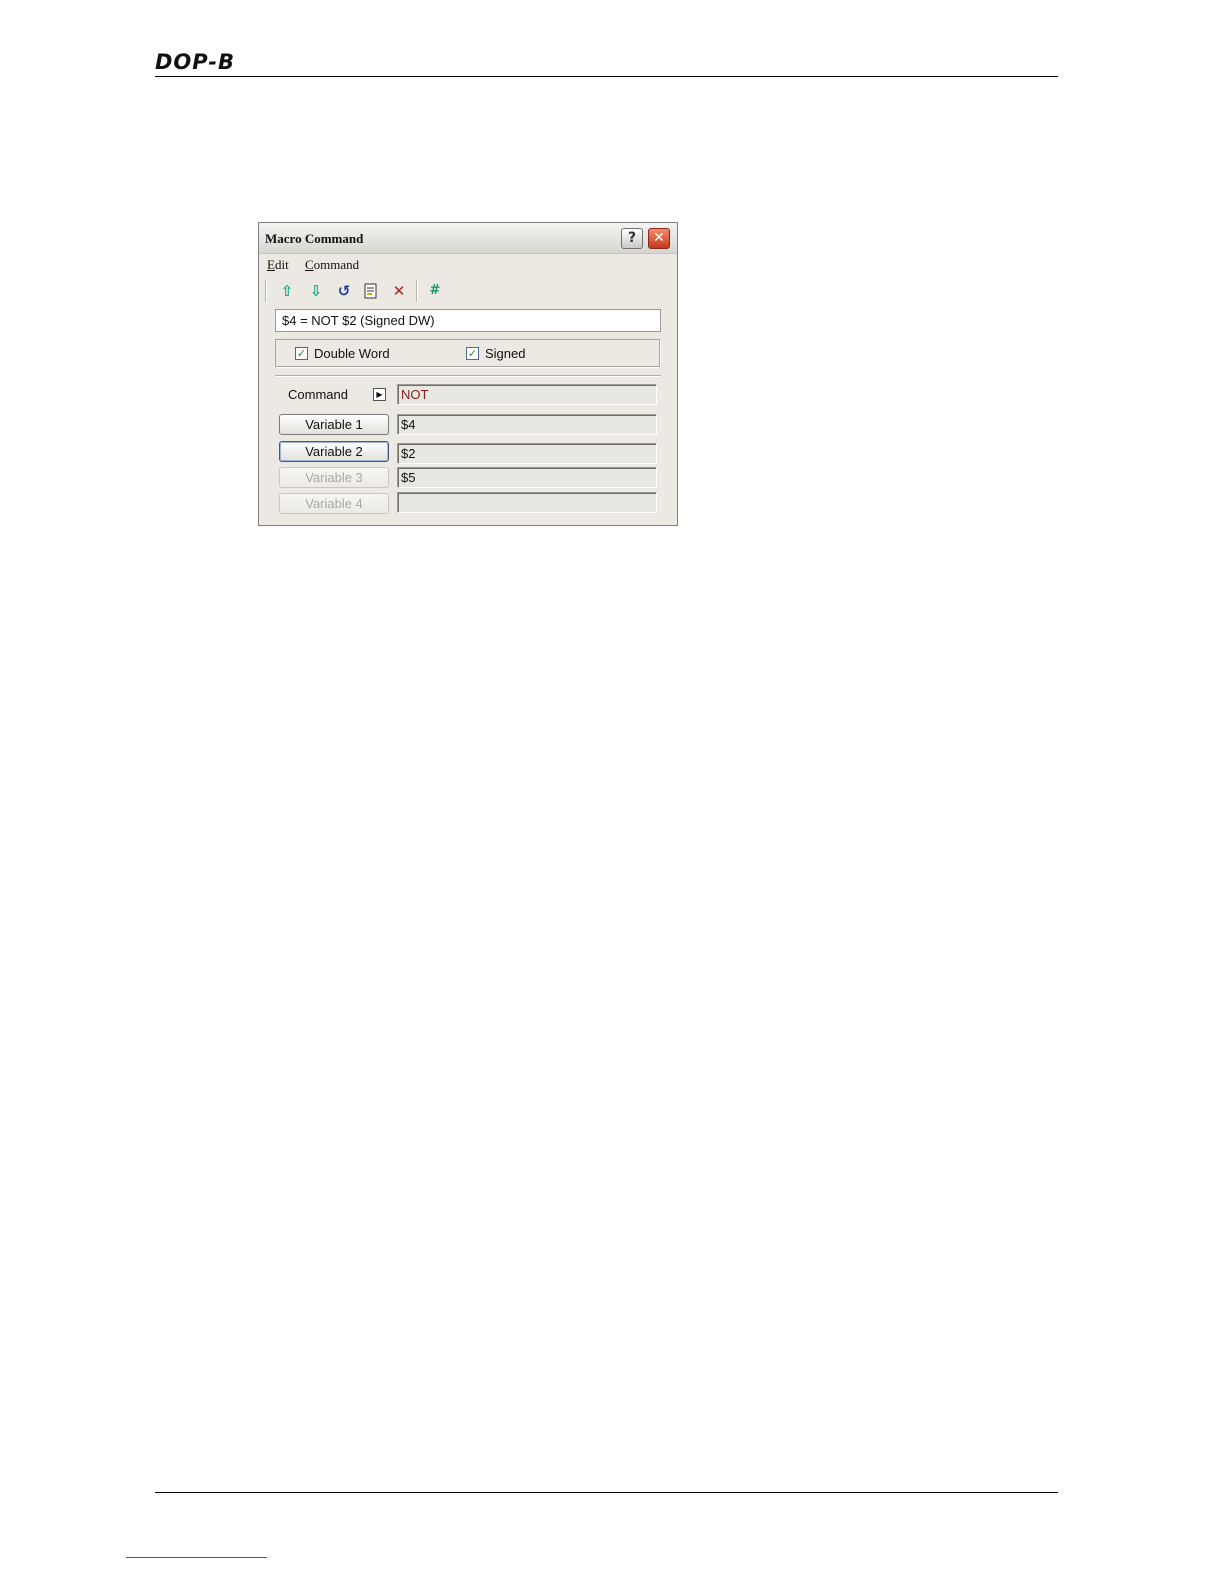  Describe the element at coordinates (527, 477) in the screenshot. I see `variable-3-field: $5` at that location.